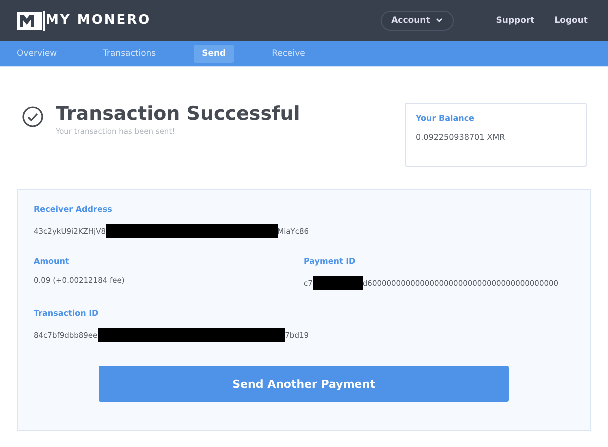 This screenshot has width=608, height=447. I want to click on page-title: Transaction Successful, so click(178, 114).